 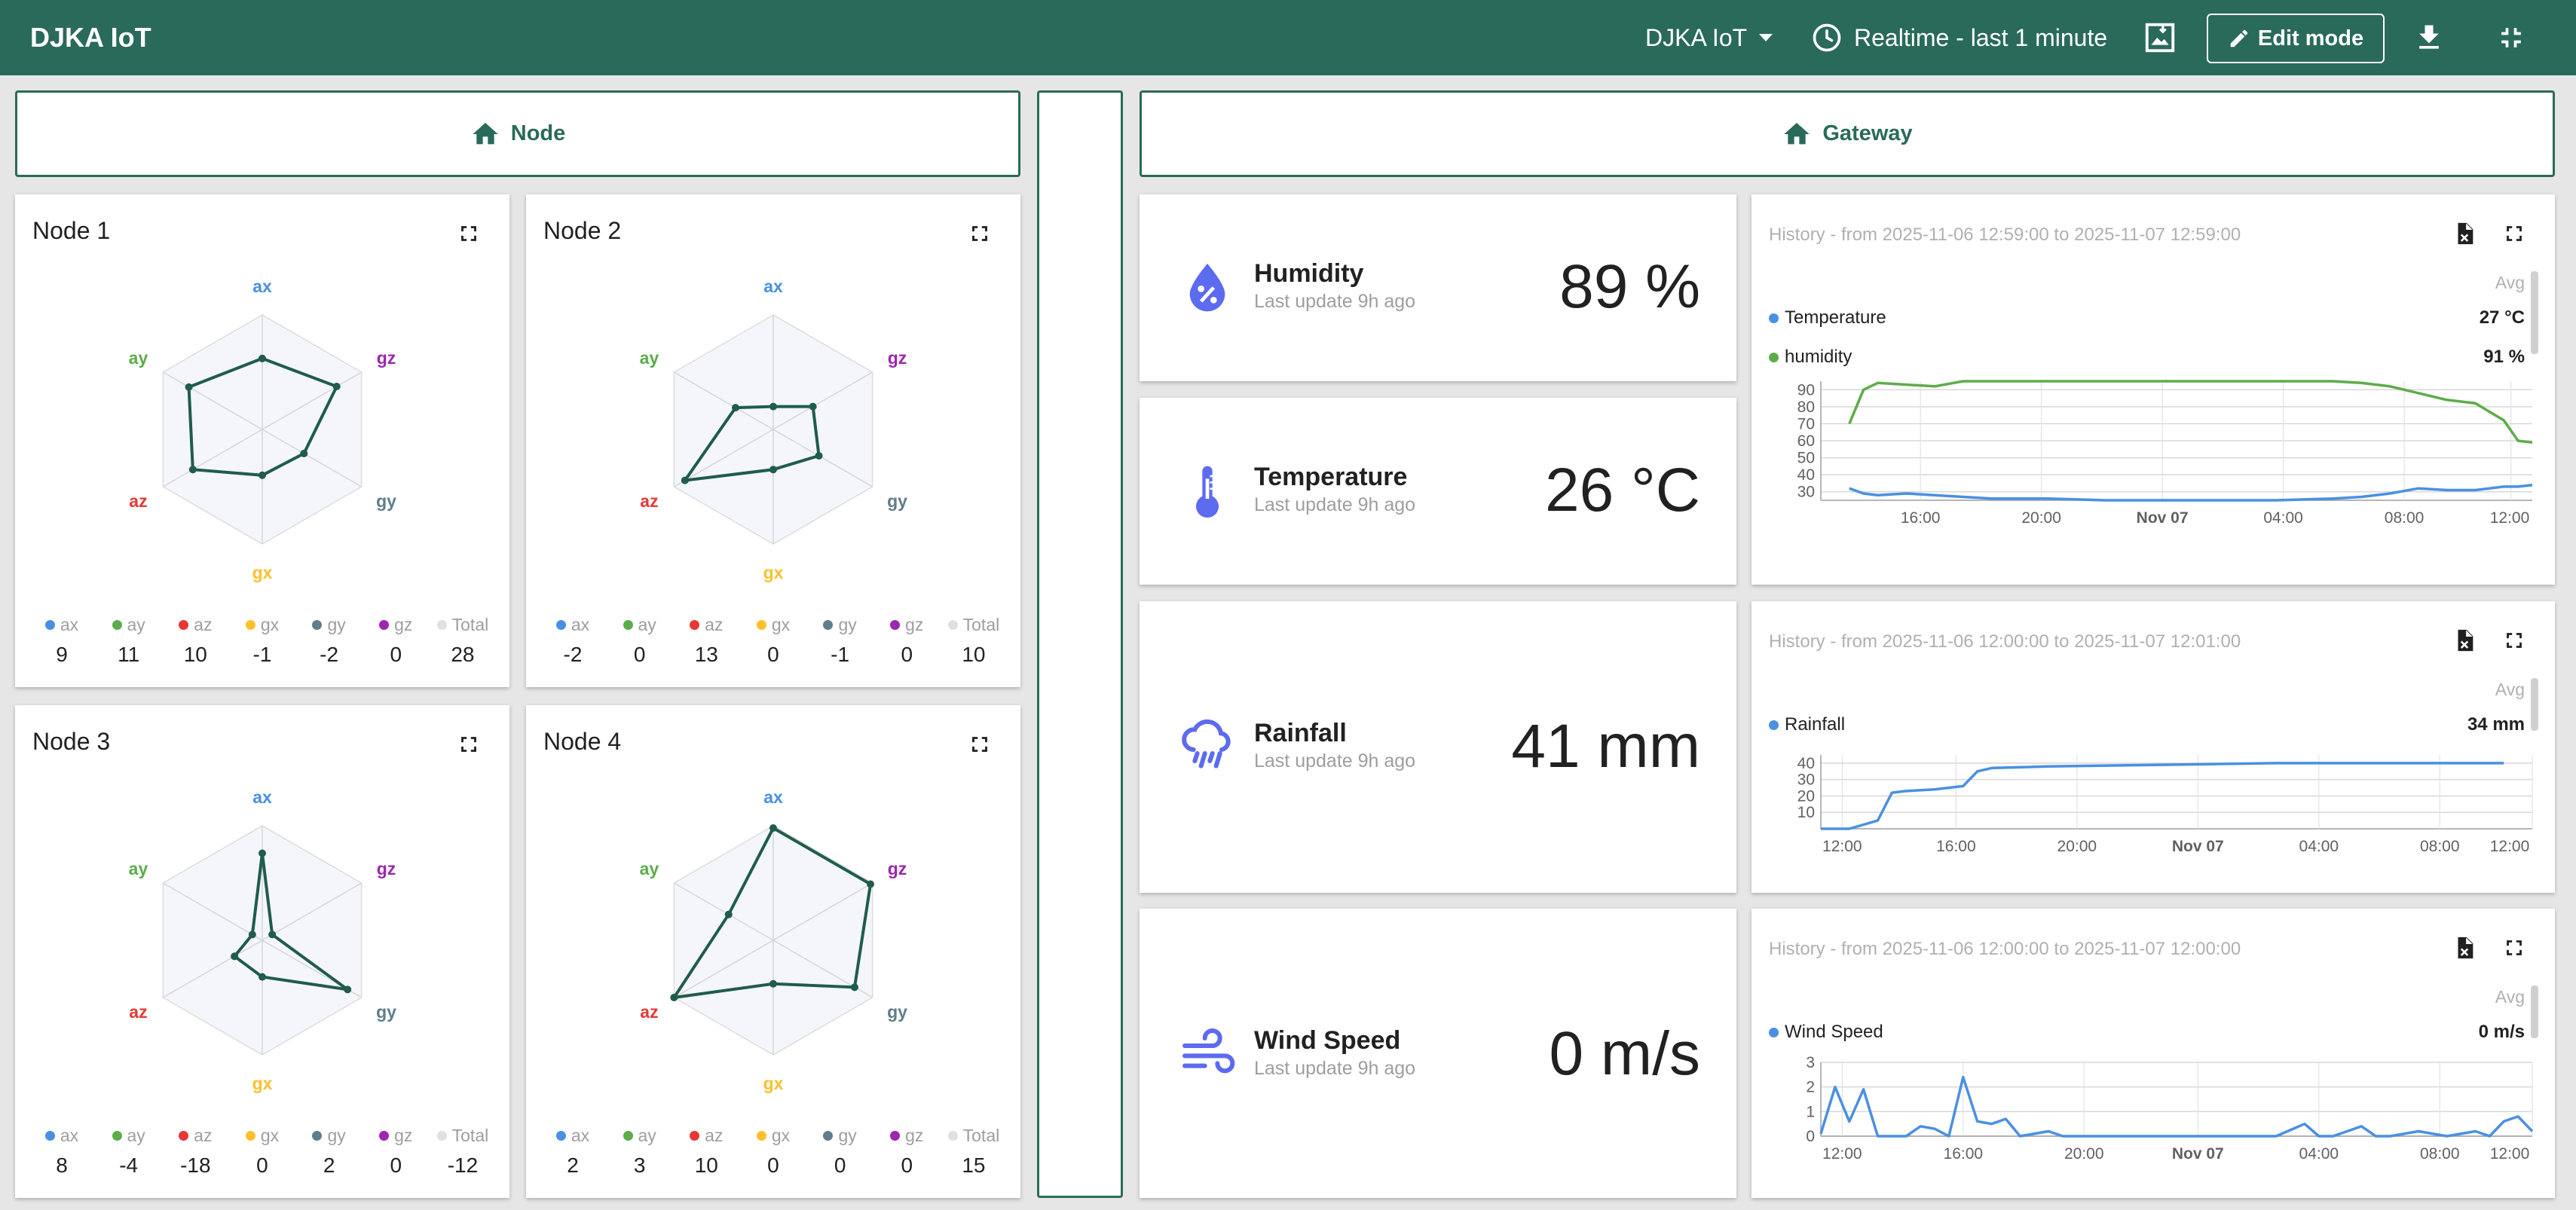 I want to click on gateway-nav-button: Gateway, so click(x=1848, y=134).